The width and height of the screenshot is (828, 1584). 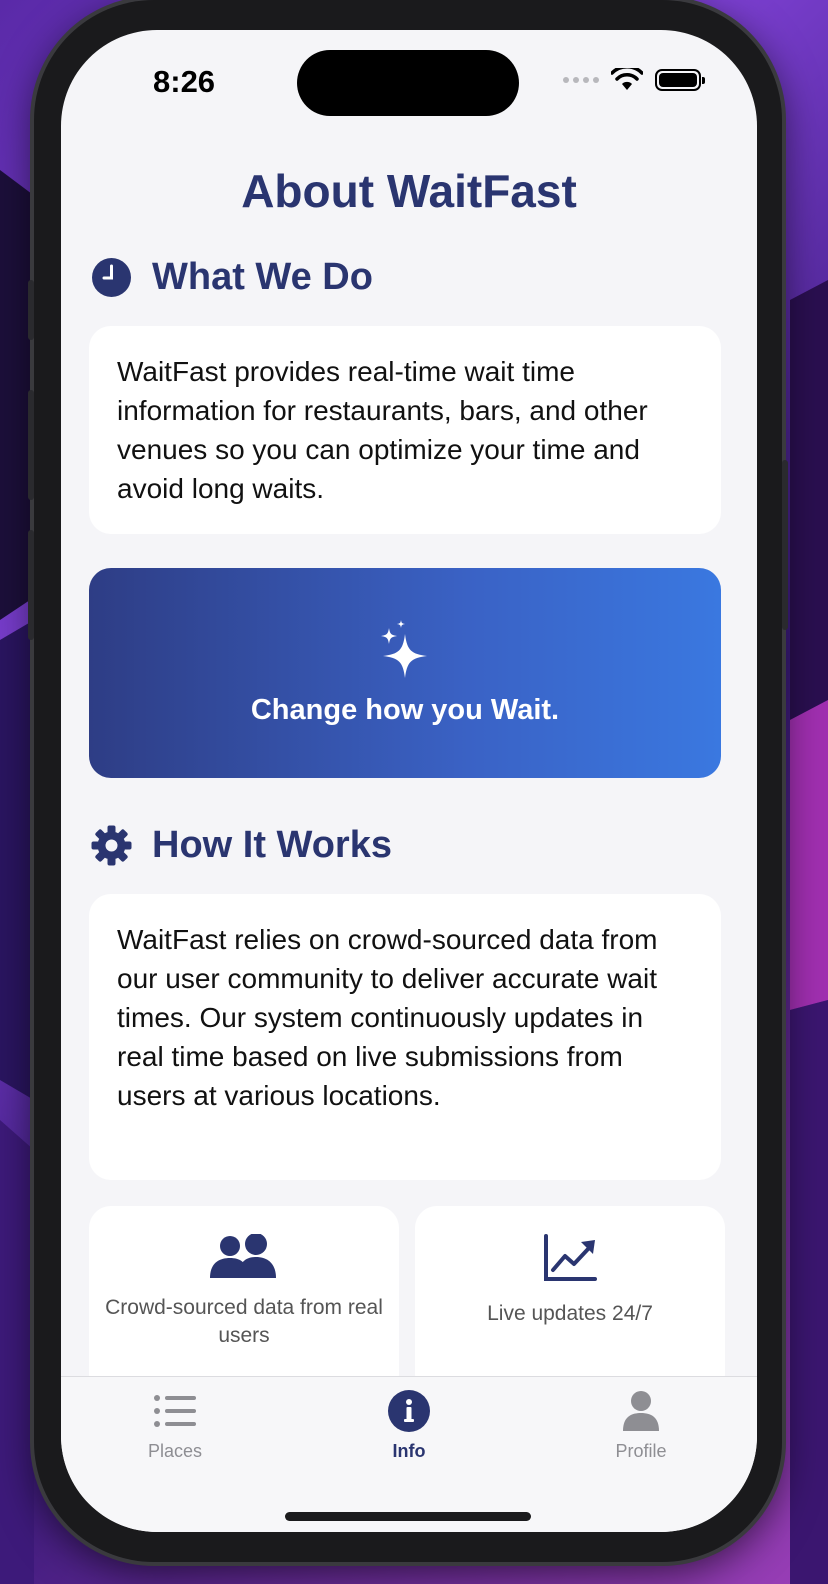 What do you see at coordinates (409, 1451) in the screenshot?
I see `tab-label: Info` at bounding box center [409, 1451].